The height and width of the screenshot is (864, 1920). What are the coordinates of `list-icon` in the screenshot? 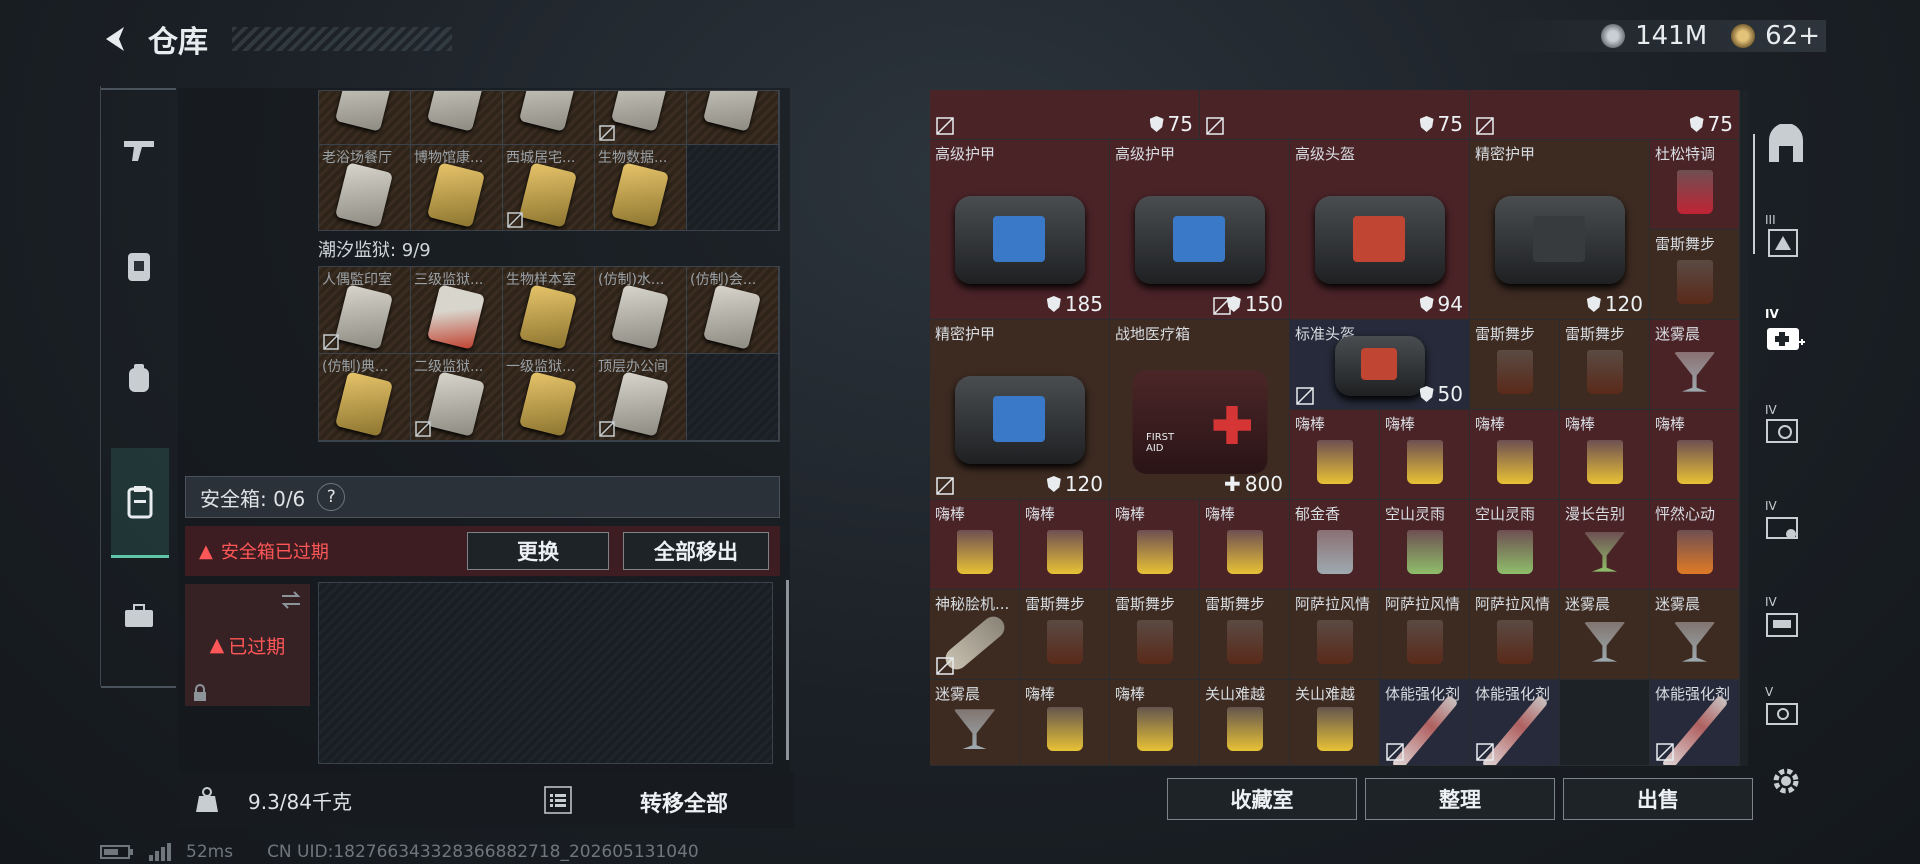 It's located at (558, 800).